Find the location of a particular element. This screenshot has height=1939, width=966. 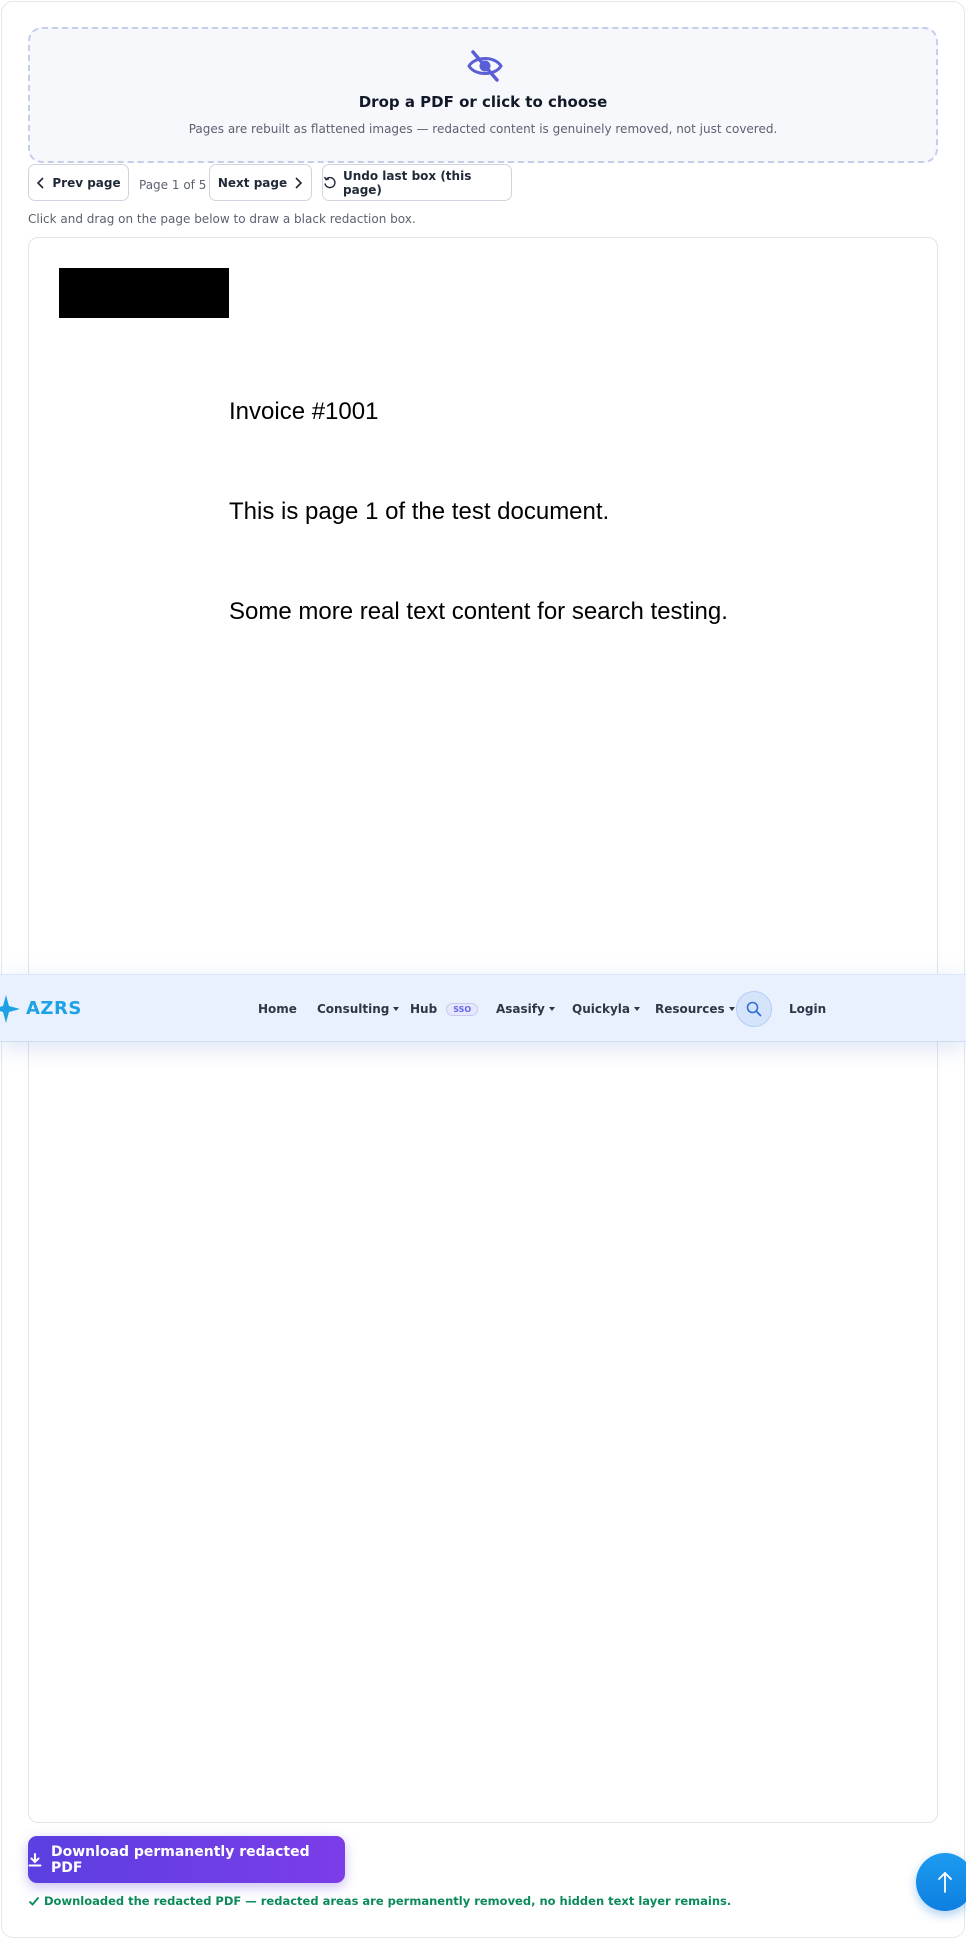

arrow-up-icon is located at coordinates (945, 1882).